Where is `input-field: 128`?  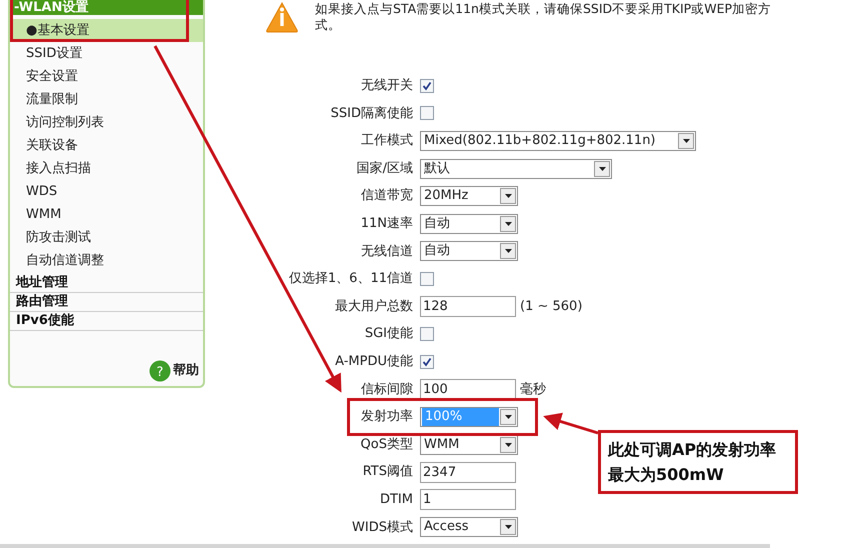 input-field: 128 is located at coordinates (468, 307).